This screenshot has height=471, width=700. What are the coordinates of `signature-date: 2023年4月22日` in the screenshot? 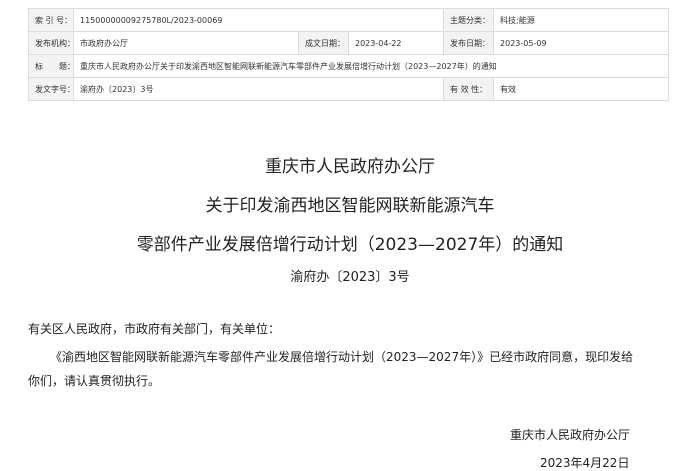 It's located at (585, 463).